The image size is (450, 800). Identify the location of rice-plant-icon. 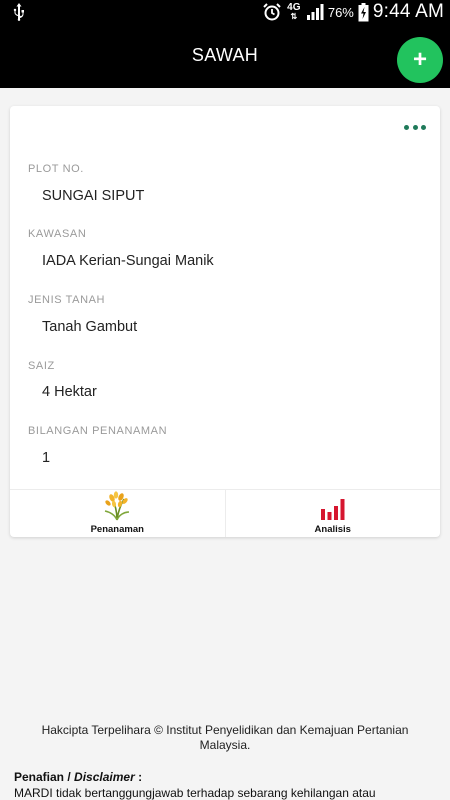
(117, 506).